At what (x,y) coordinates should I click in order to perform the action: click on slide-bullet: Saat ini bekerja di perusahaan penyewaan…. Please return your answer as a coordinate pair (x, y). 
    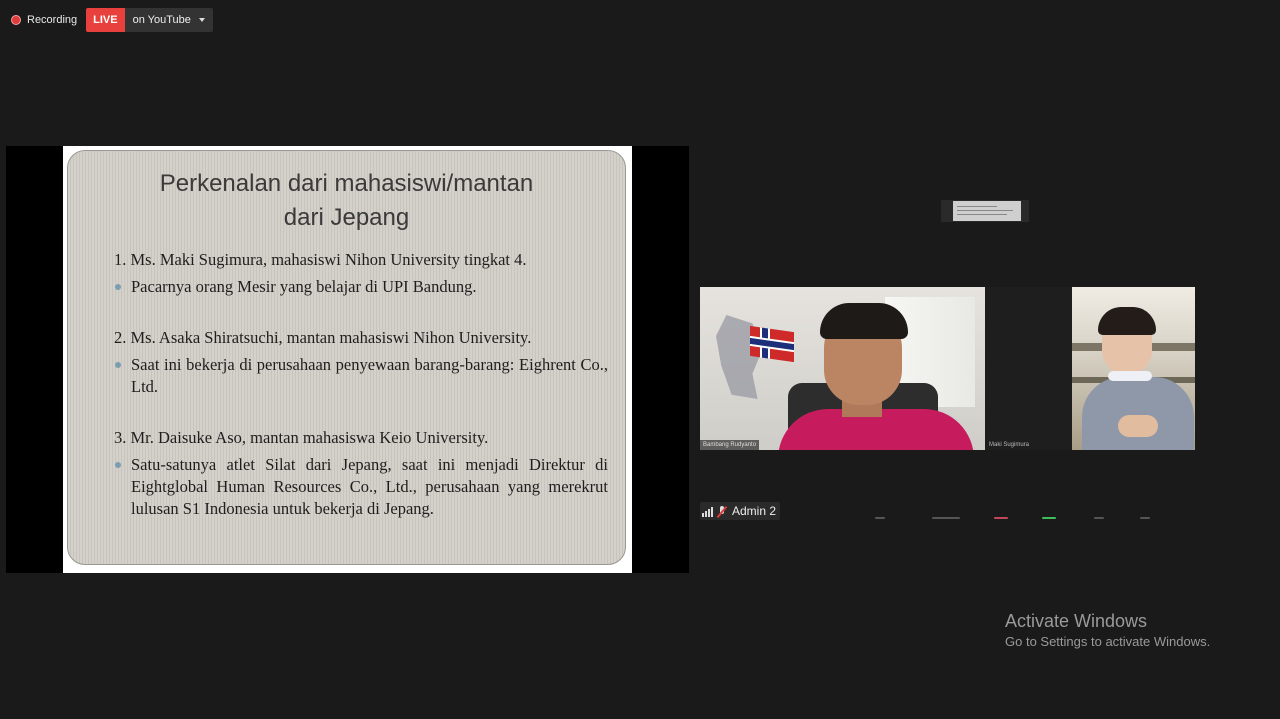
    Looking at the image, I should click on (361, 376).